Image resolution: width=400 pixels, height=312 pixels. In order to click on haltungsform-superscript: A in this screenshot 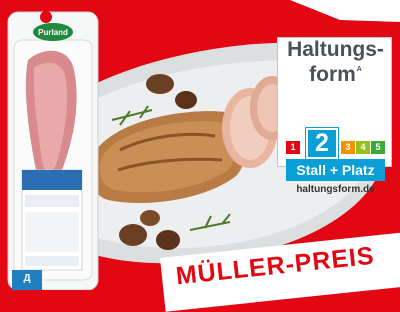, I will do `click(359, 69)`.